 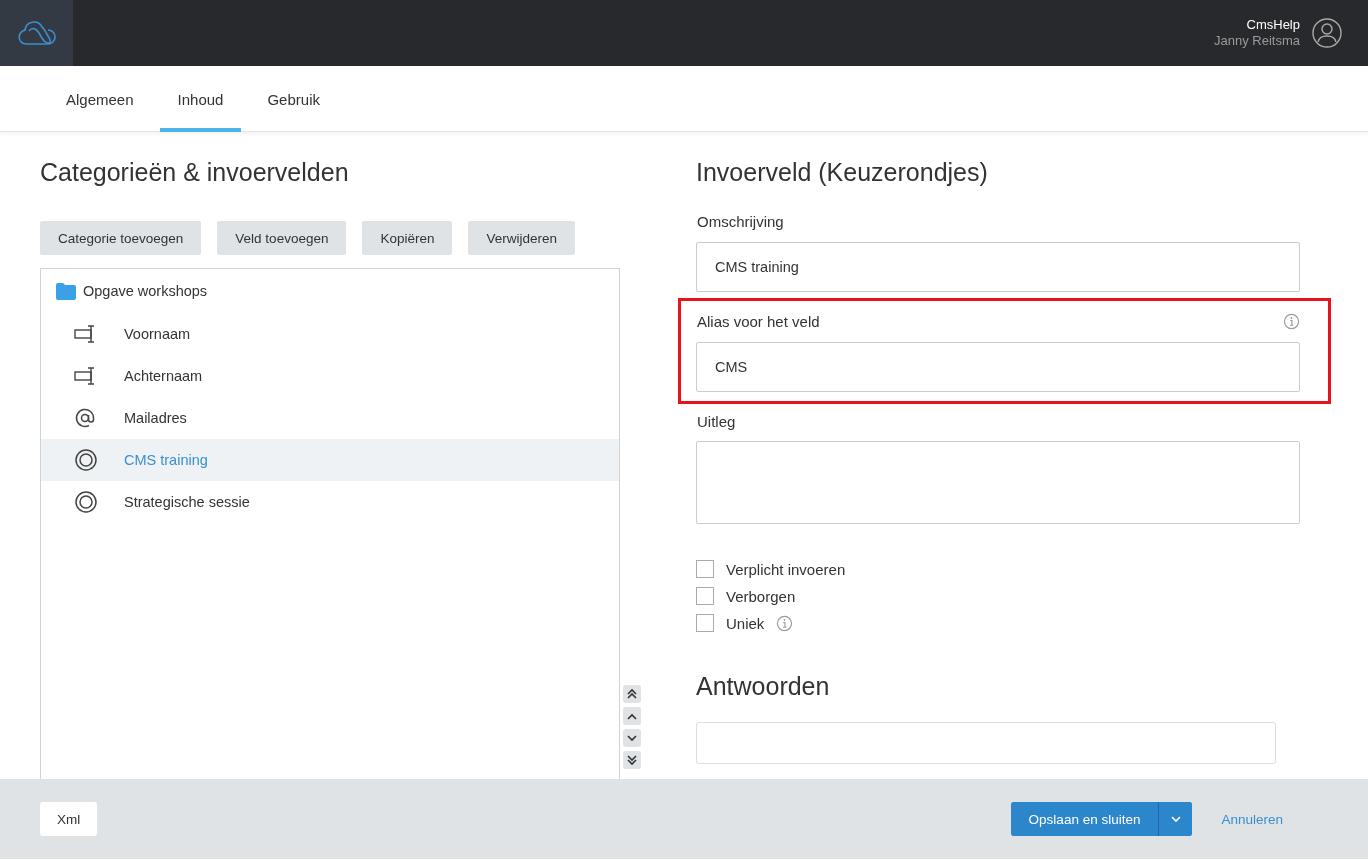 What do you see at coordinates (716, 421) in the screenshot?
I see `field-label: Uitleg` at bounding box center [716, 421].